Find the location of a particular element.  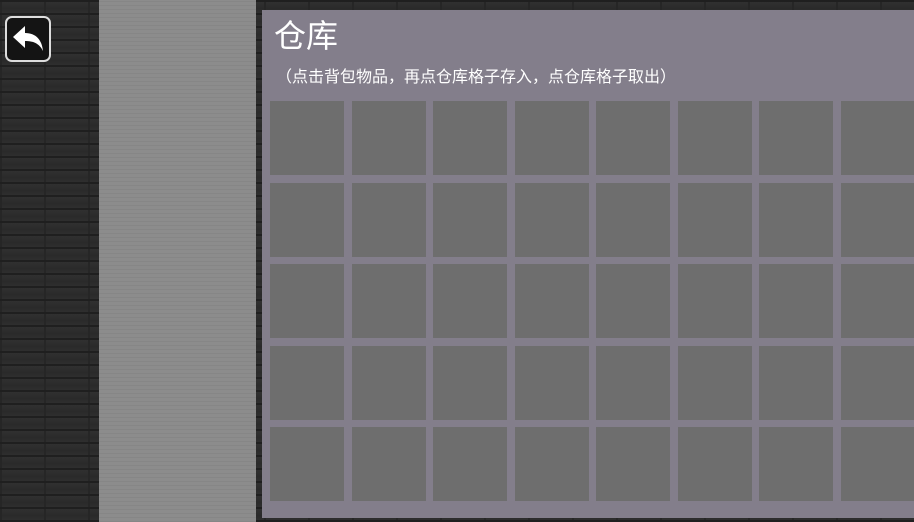

back-button is located at coordinates (28, 39).